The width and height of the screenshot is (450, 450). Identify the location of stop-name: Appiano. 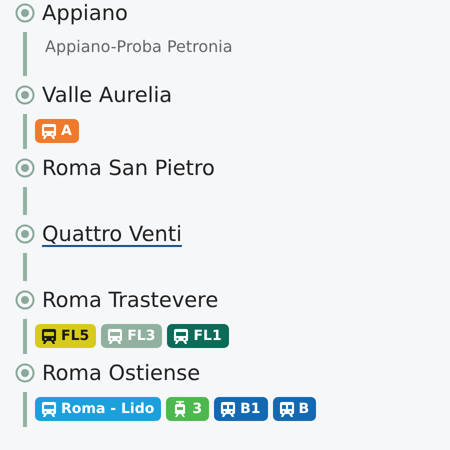
(85, 13).